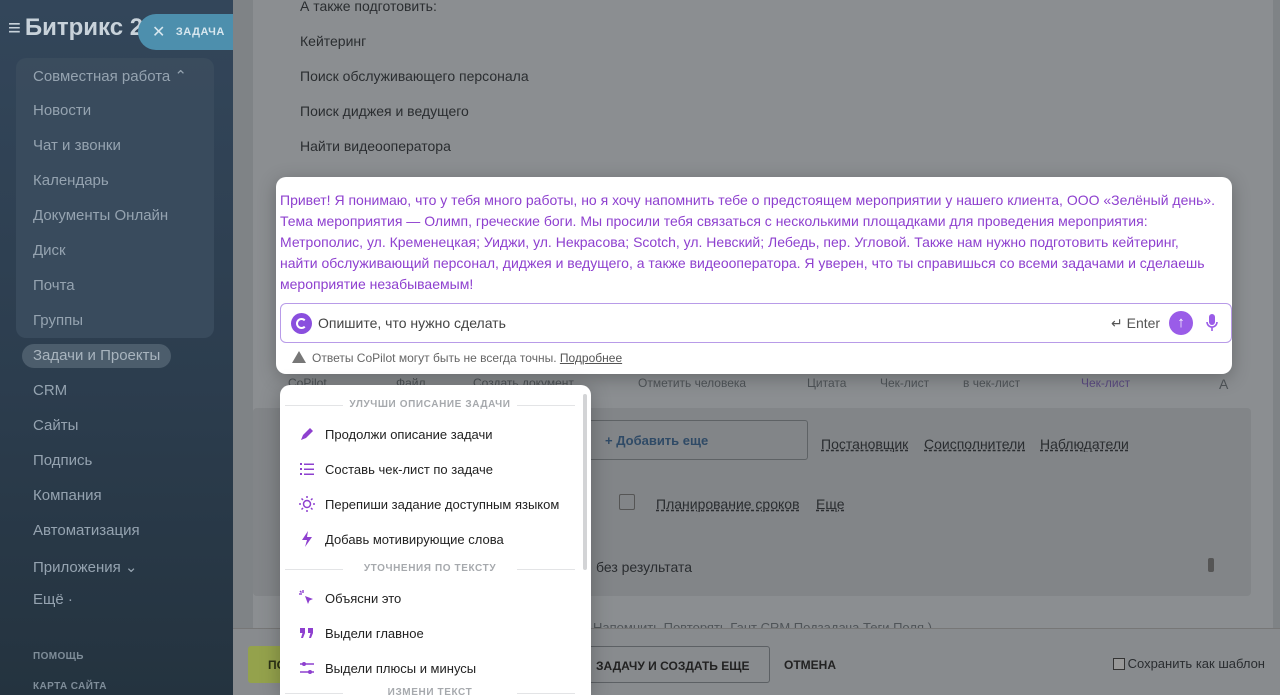 The image size is (1280, 695). Describe the element at coordinates (100, 215) in the screenshot. I see `sidebar-item-documents: Документы Онлайн` at that location.